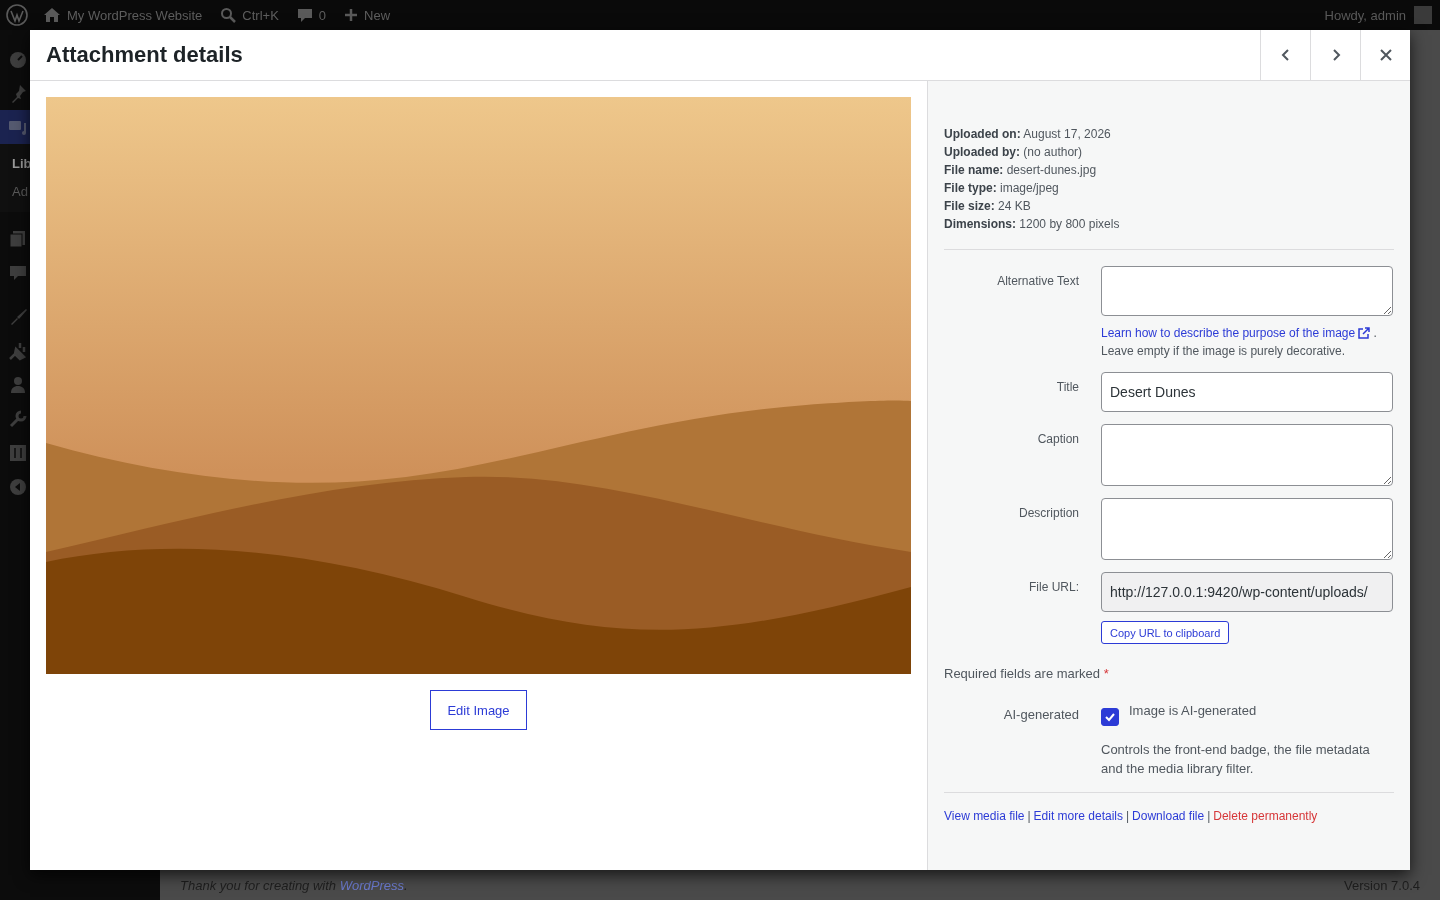 The height and width of the screenshot is (900, 1440). What do you see at coordinates (1193, 710) in the screenshot?
I see `checkbox-label: Image is AI-generated` at bounding box center [1193, 710].